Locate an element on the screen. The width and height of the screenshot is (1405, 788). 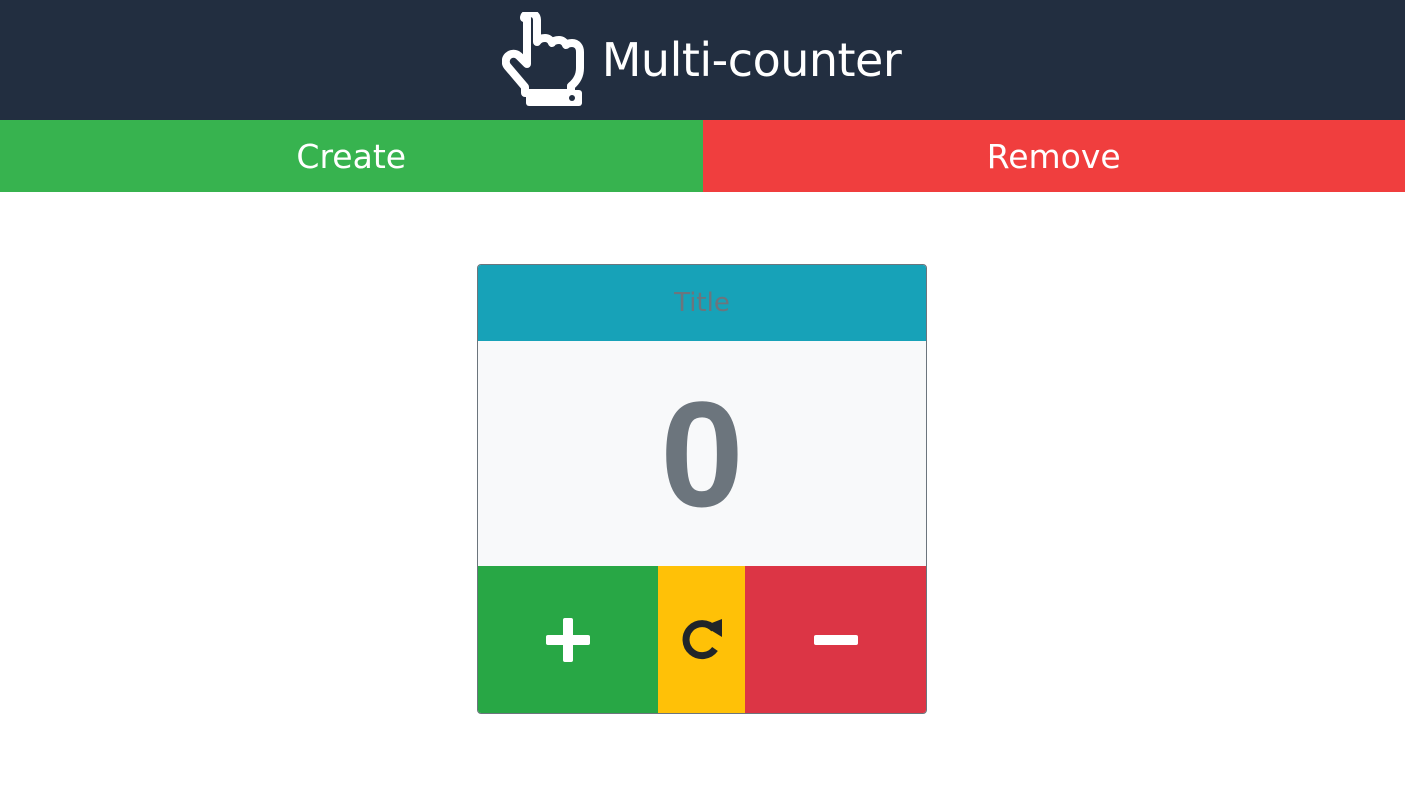
increment-button is located at coordinates (568, 639).